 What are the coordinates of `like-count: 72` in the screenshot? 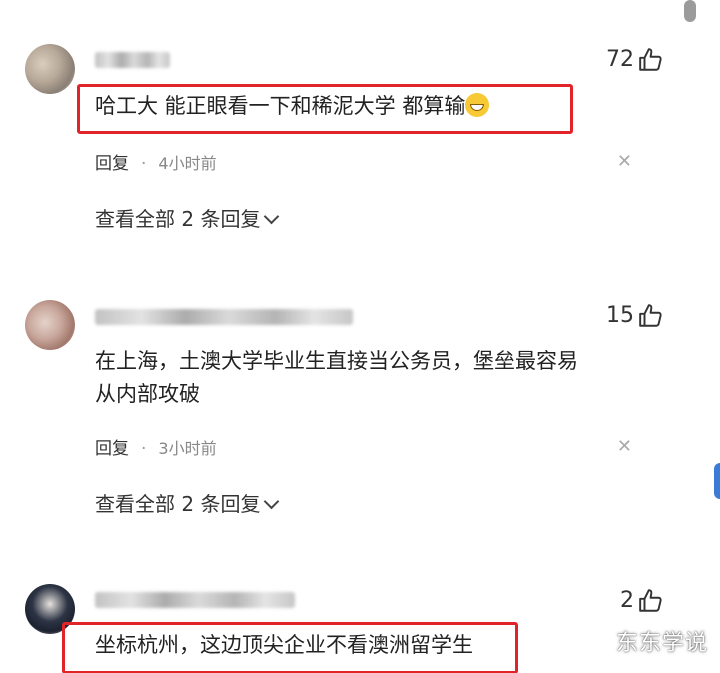 It's located at (620, 59).